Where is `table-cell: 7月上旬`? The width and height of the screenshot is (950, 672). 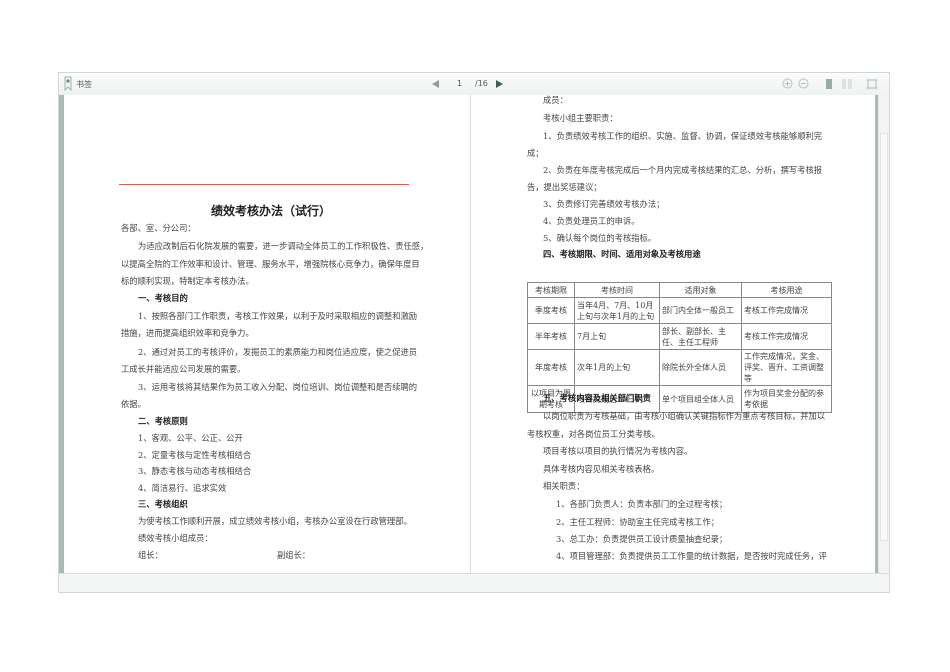
table-cell: 7月上旬 is located at coordinates (617, 336).